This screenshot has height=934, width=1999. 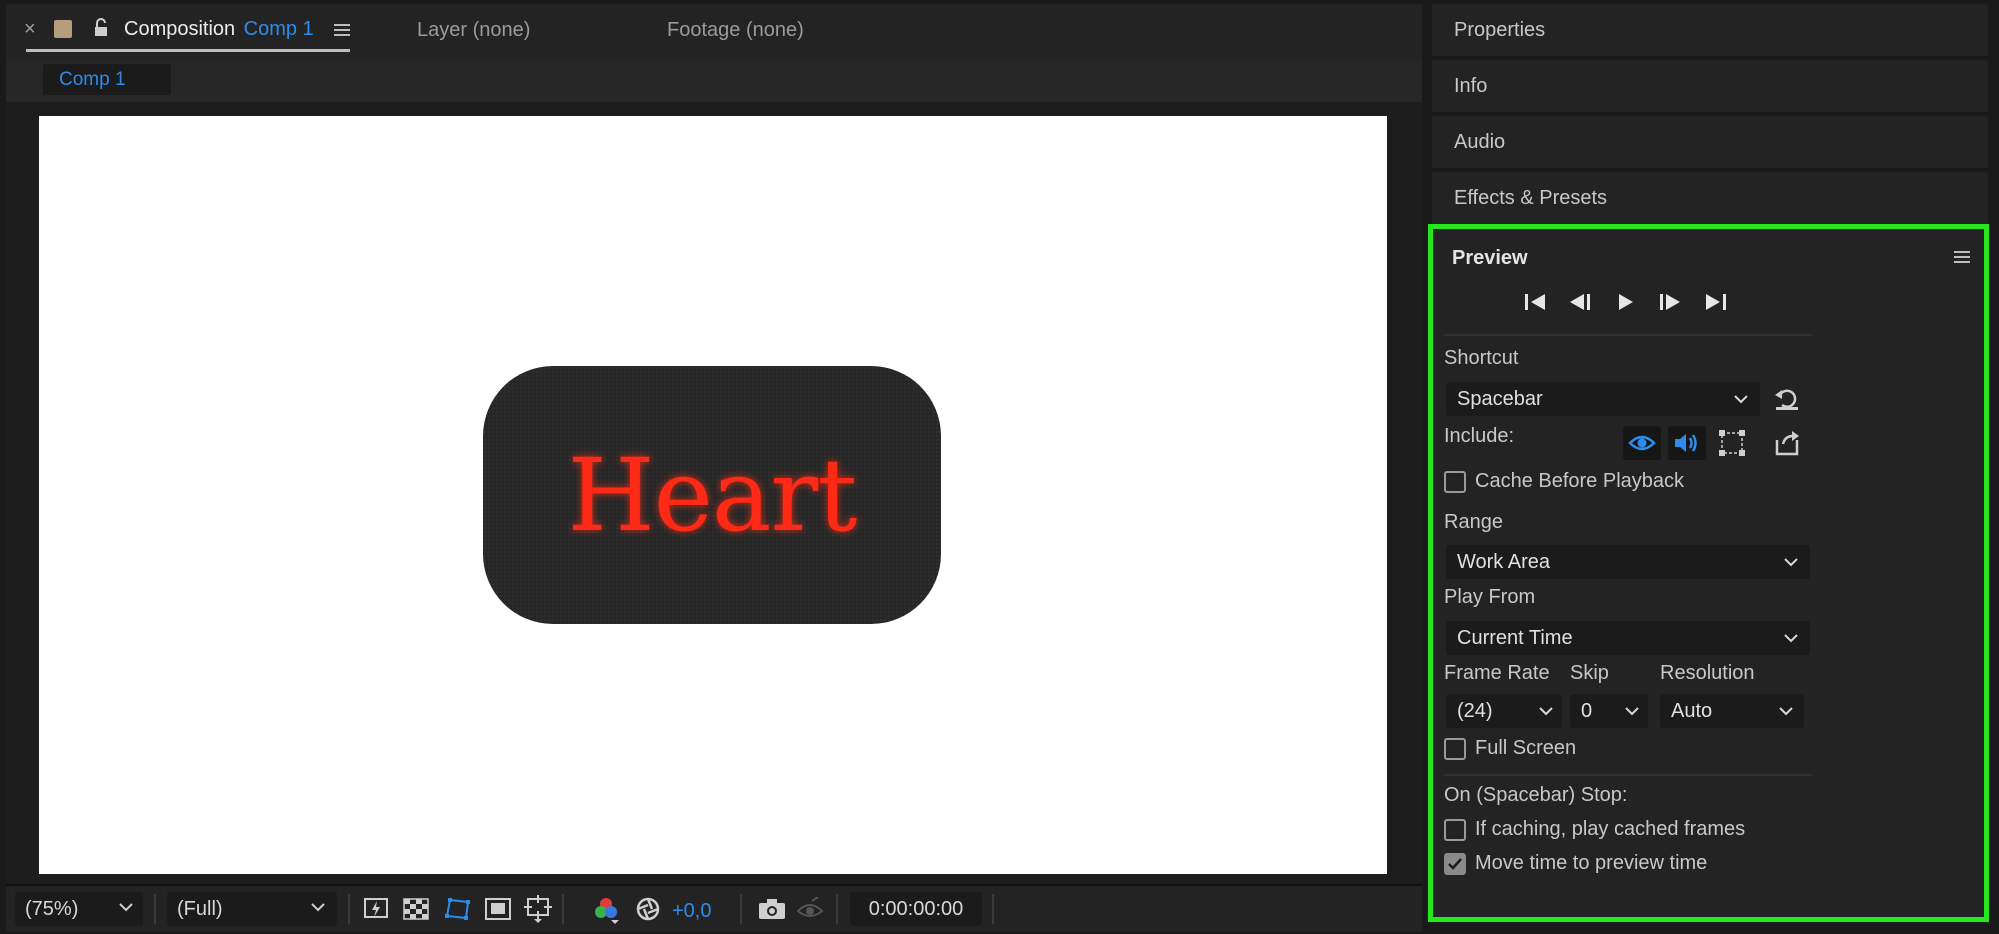 What do you see at coordinates (376, 909) in the screenshot?
I see `fast-previews-icon` at bounding box center [376, 909].